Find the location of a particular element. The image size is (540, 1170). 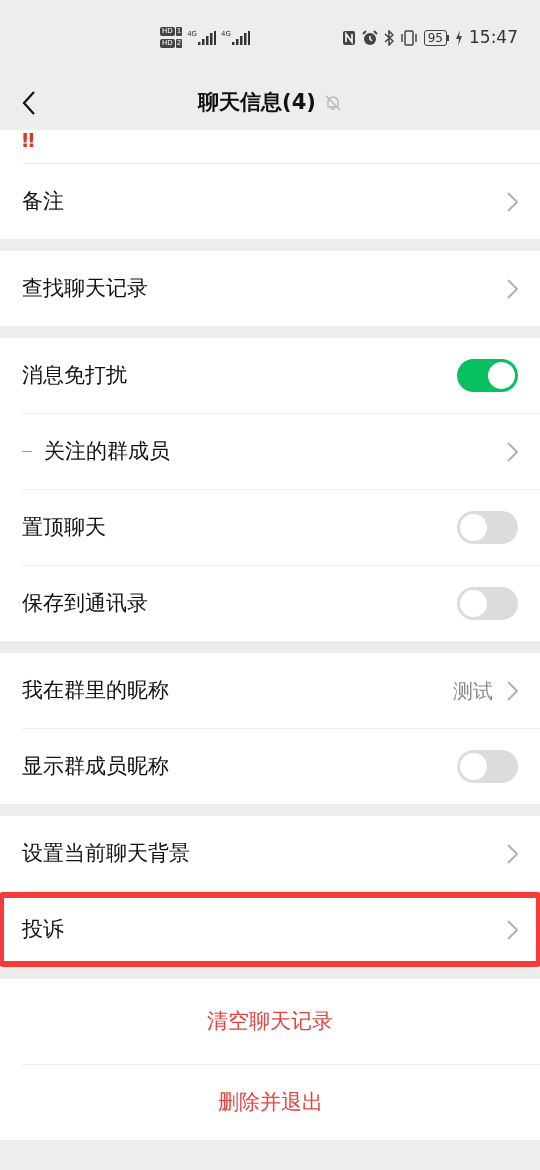

row-label: 备注 is located at coordinates (43, 201).